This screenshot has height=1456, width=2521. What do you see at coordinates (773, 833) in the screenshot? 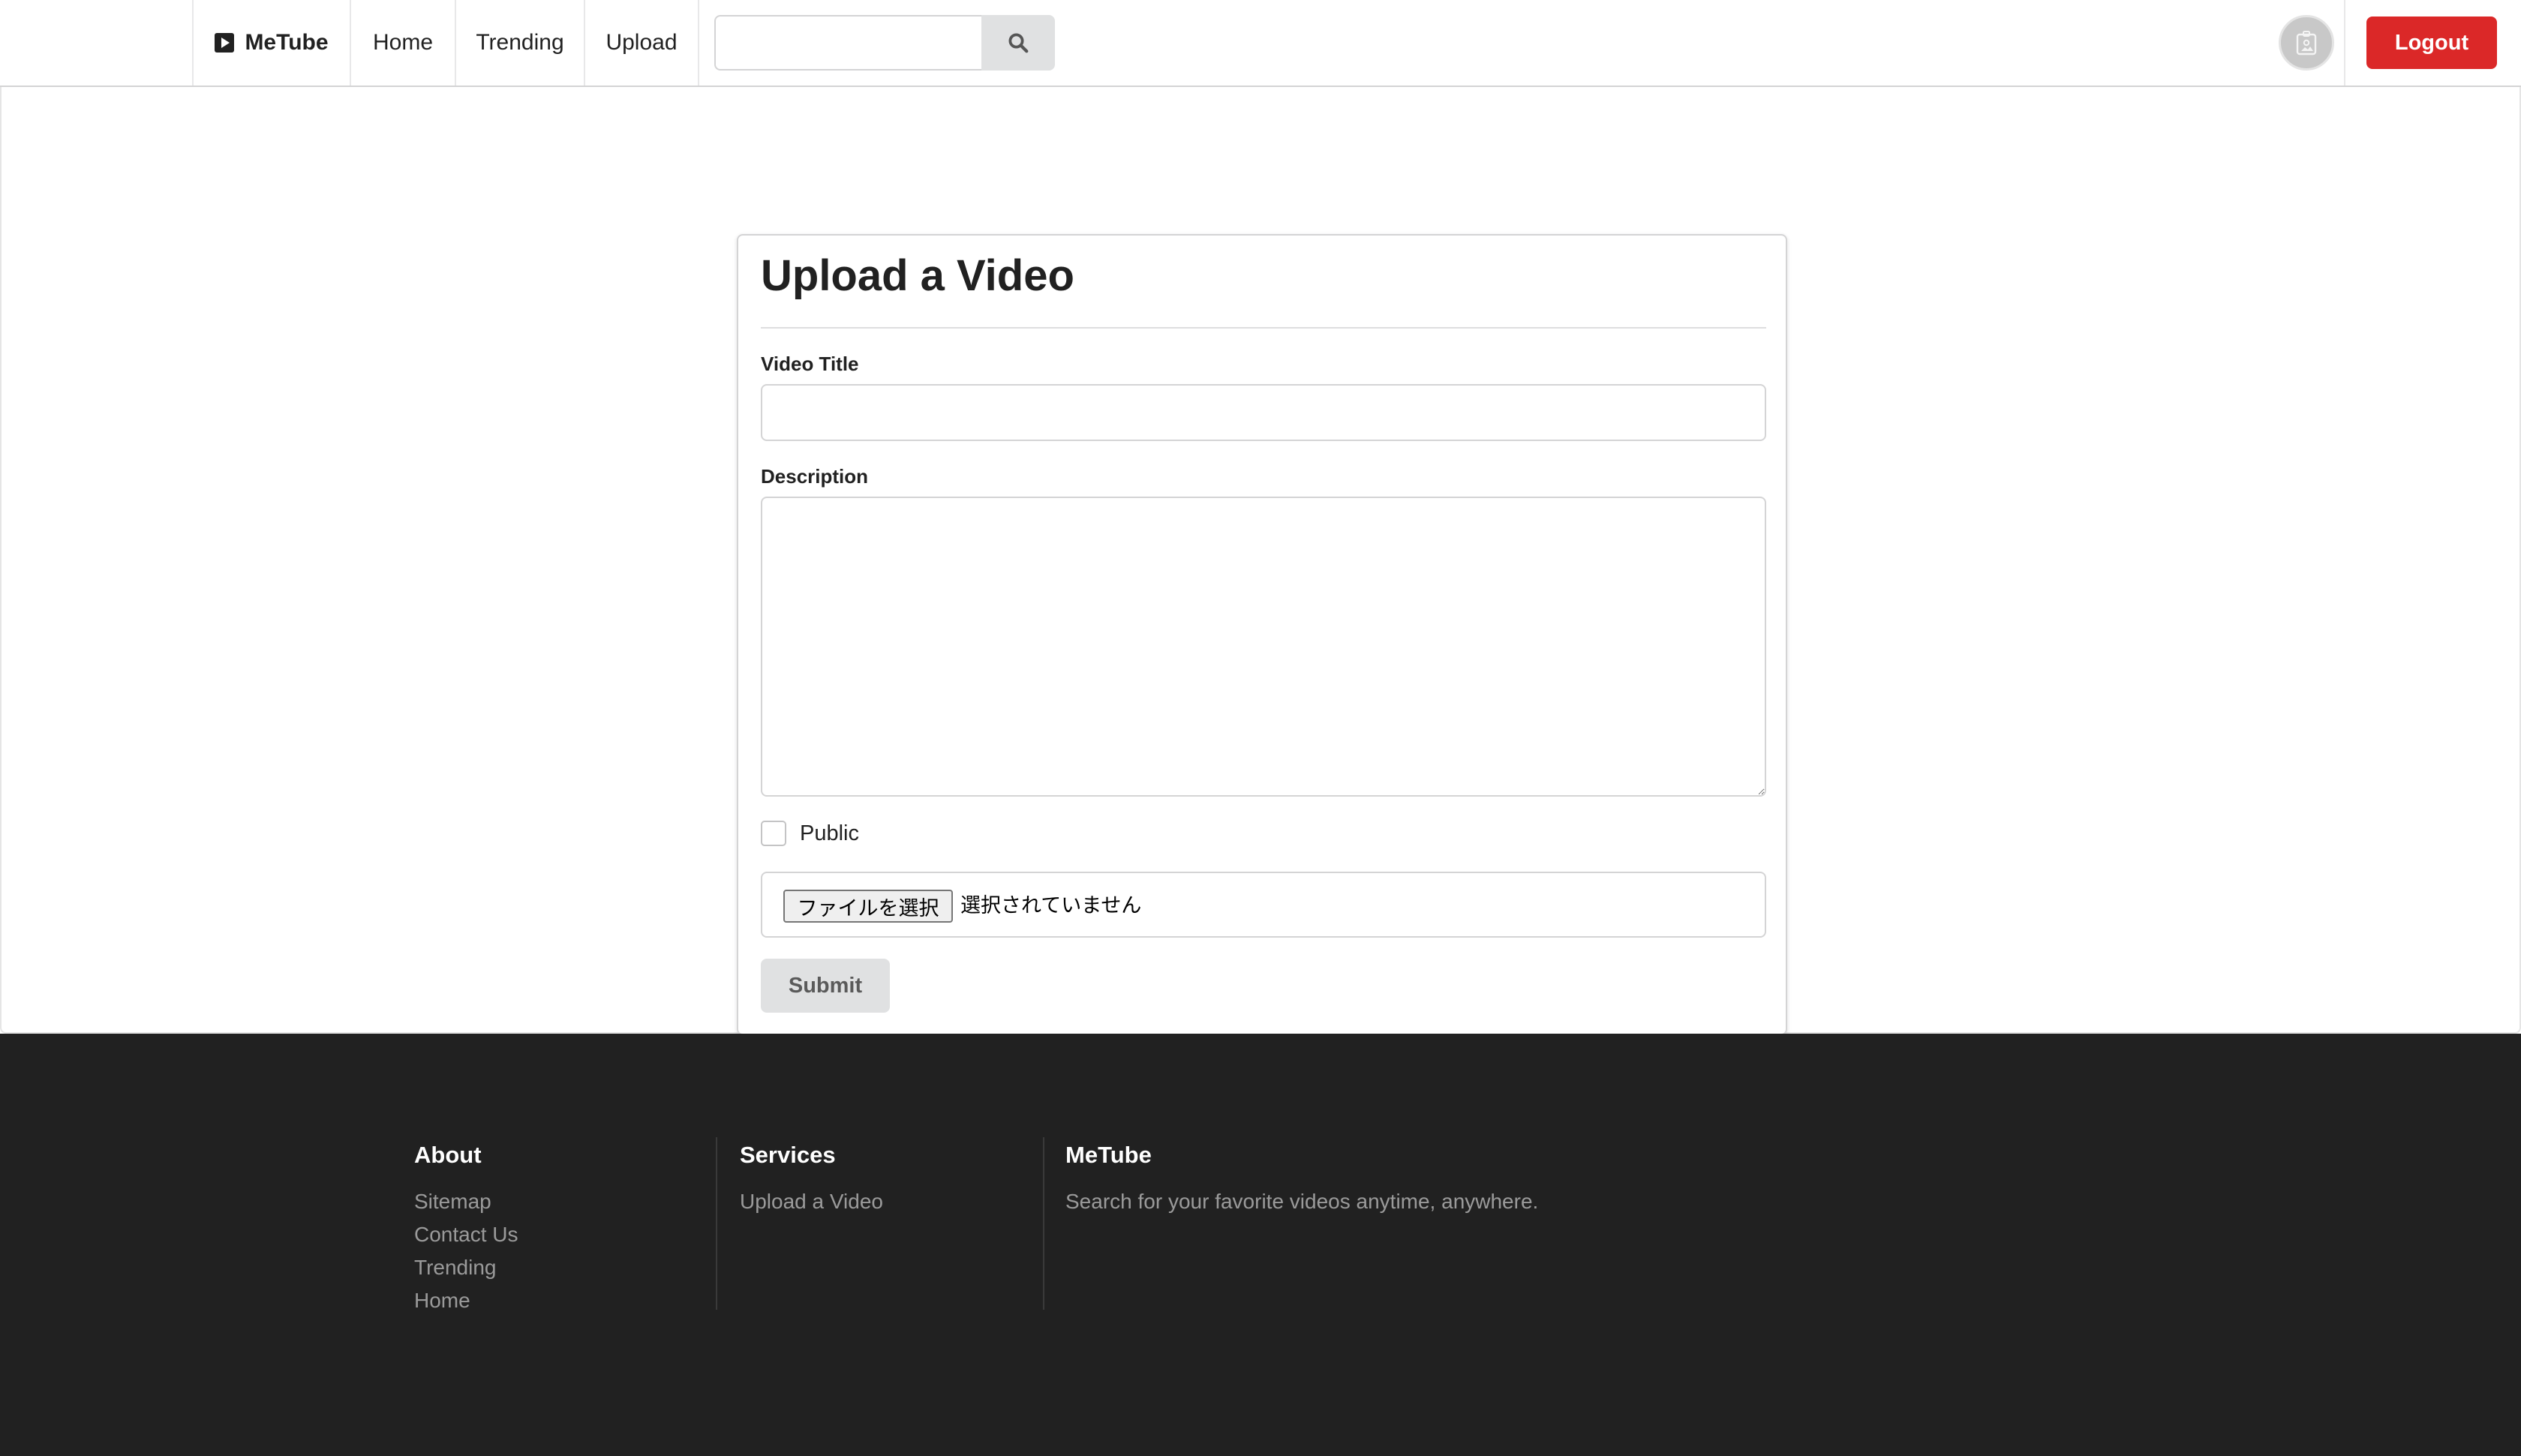
I see `public-checkbox` at bounding box center [773, 833].